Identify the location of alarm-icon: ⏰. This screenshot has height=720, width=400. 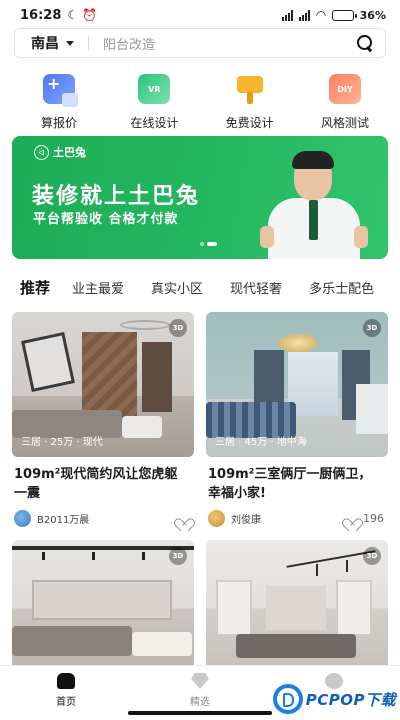
(90, 15).